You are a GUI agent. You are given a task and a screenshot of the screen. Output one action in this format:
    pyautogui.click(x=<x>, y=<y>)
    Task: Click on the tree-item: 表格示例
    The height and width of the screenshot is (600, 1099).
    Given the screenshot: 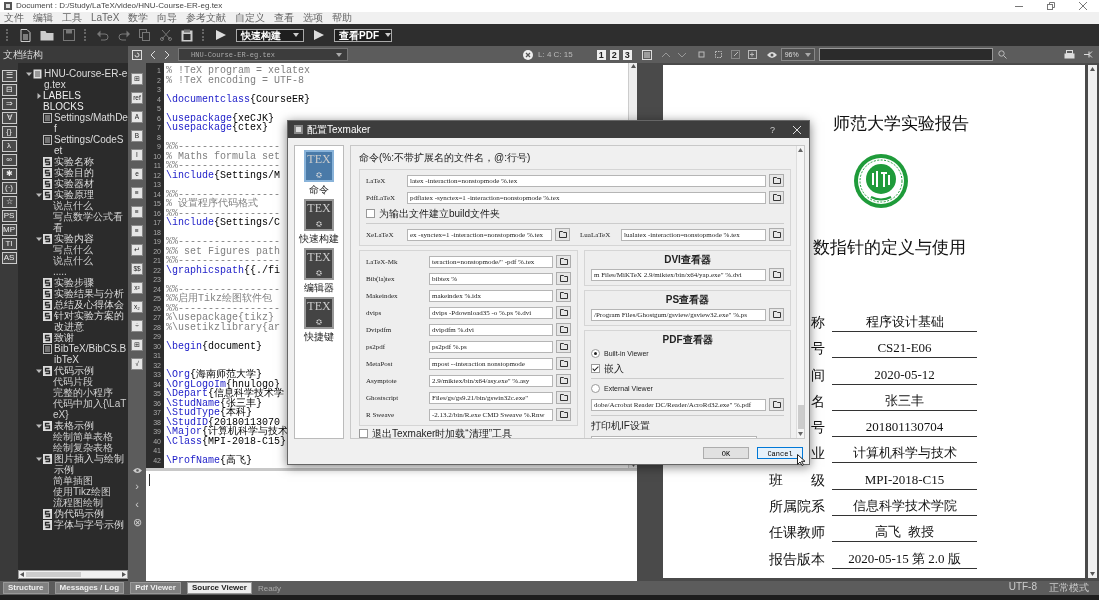 What is the action you would take?
    pyautogui.click(x=74, y=425)
    